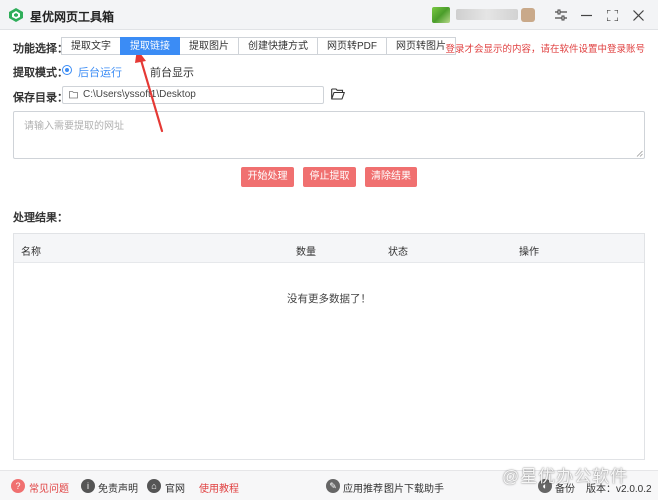  I want to click on results-label: 处理结果：, so click(40, 218).